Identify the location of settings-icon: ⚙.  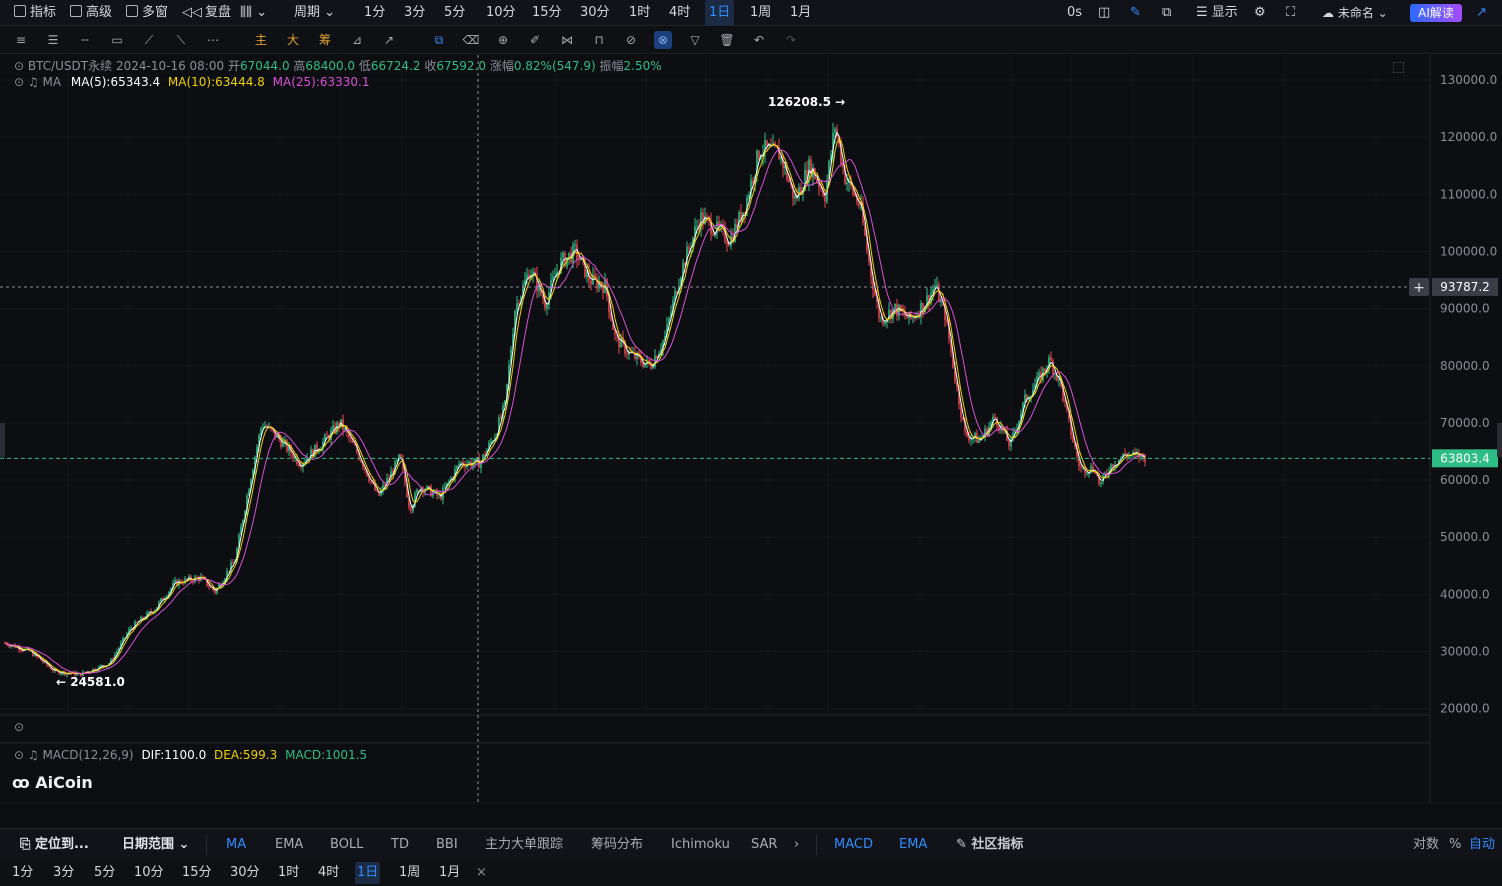
(1260, 13).